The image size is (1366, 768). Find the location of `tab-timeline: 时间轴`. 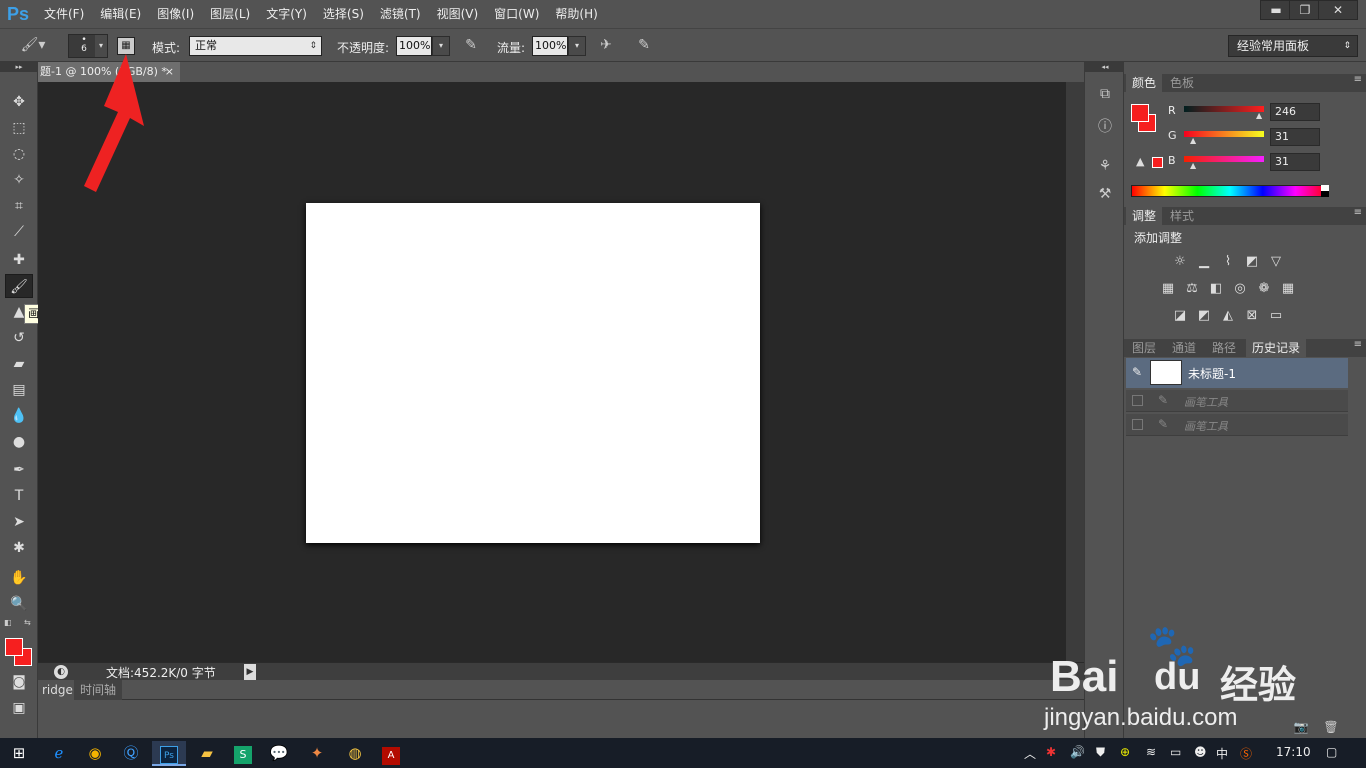

tab-timeline: 时间轴 is located at coordinates (98, 690).